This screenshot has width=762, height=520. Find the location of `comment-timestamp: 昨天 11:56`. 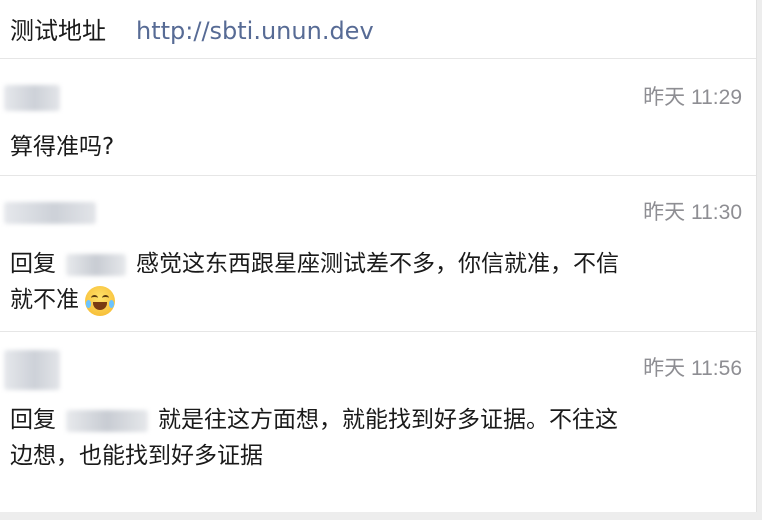

comment-timestamp: 昨天 11:56 is located at coordinates (692, 368).